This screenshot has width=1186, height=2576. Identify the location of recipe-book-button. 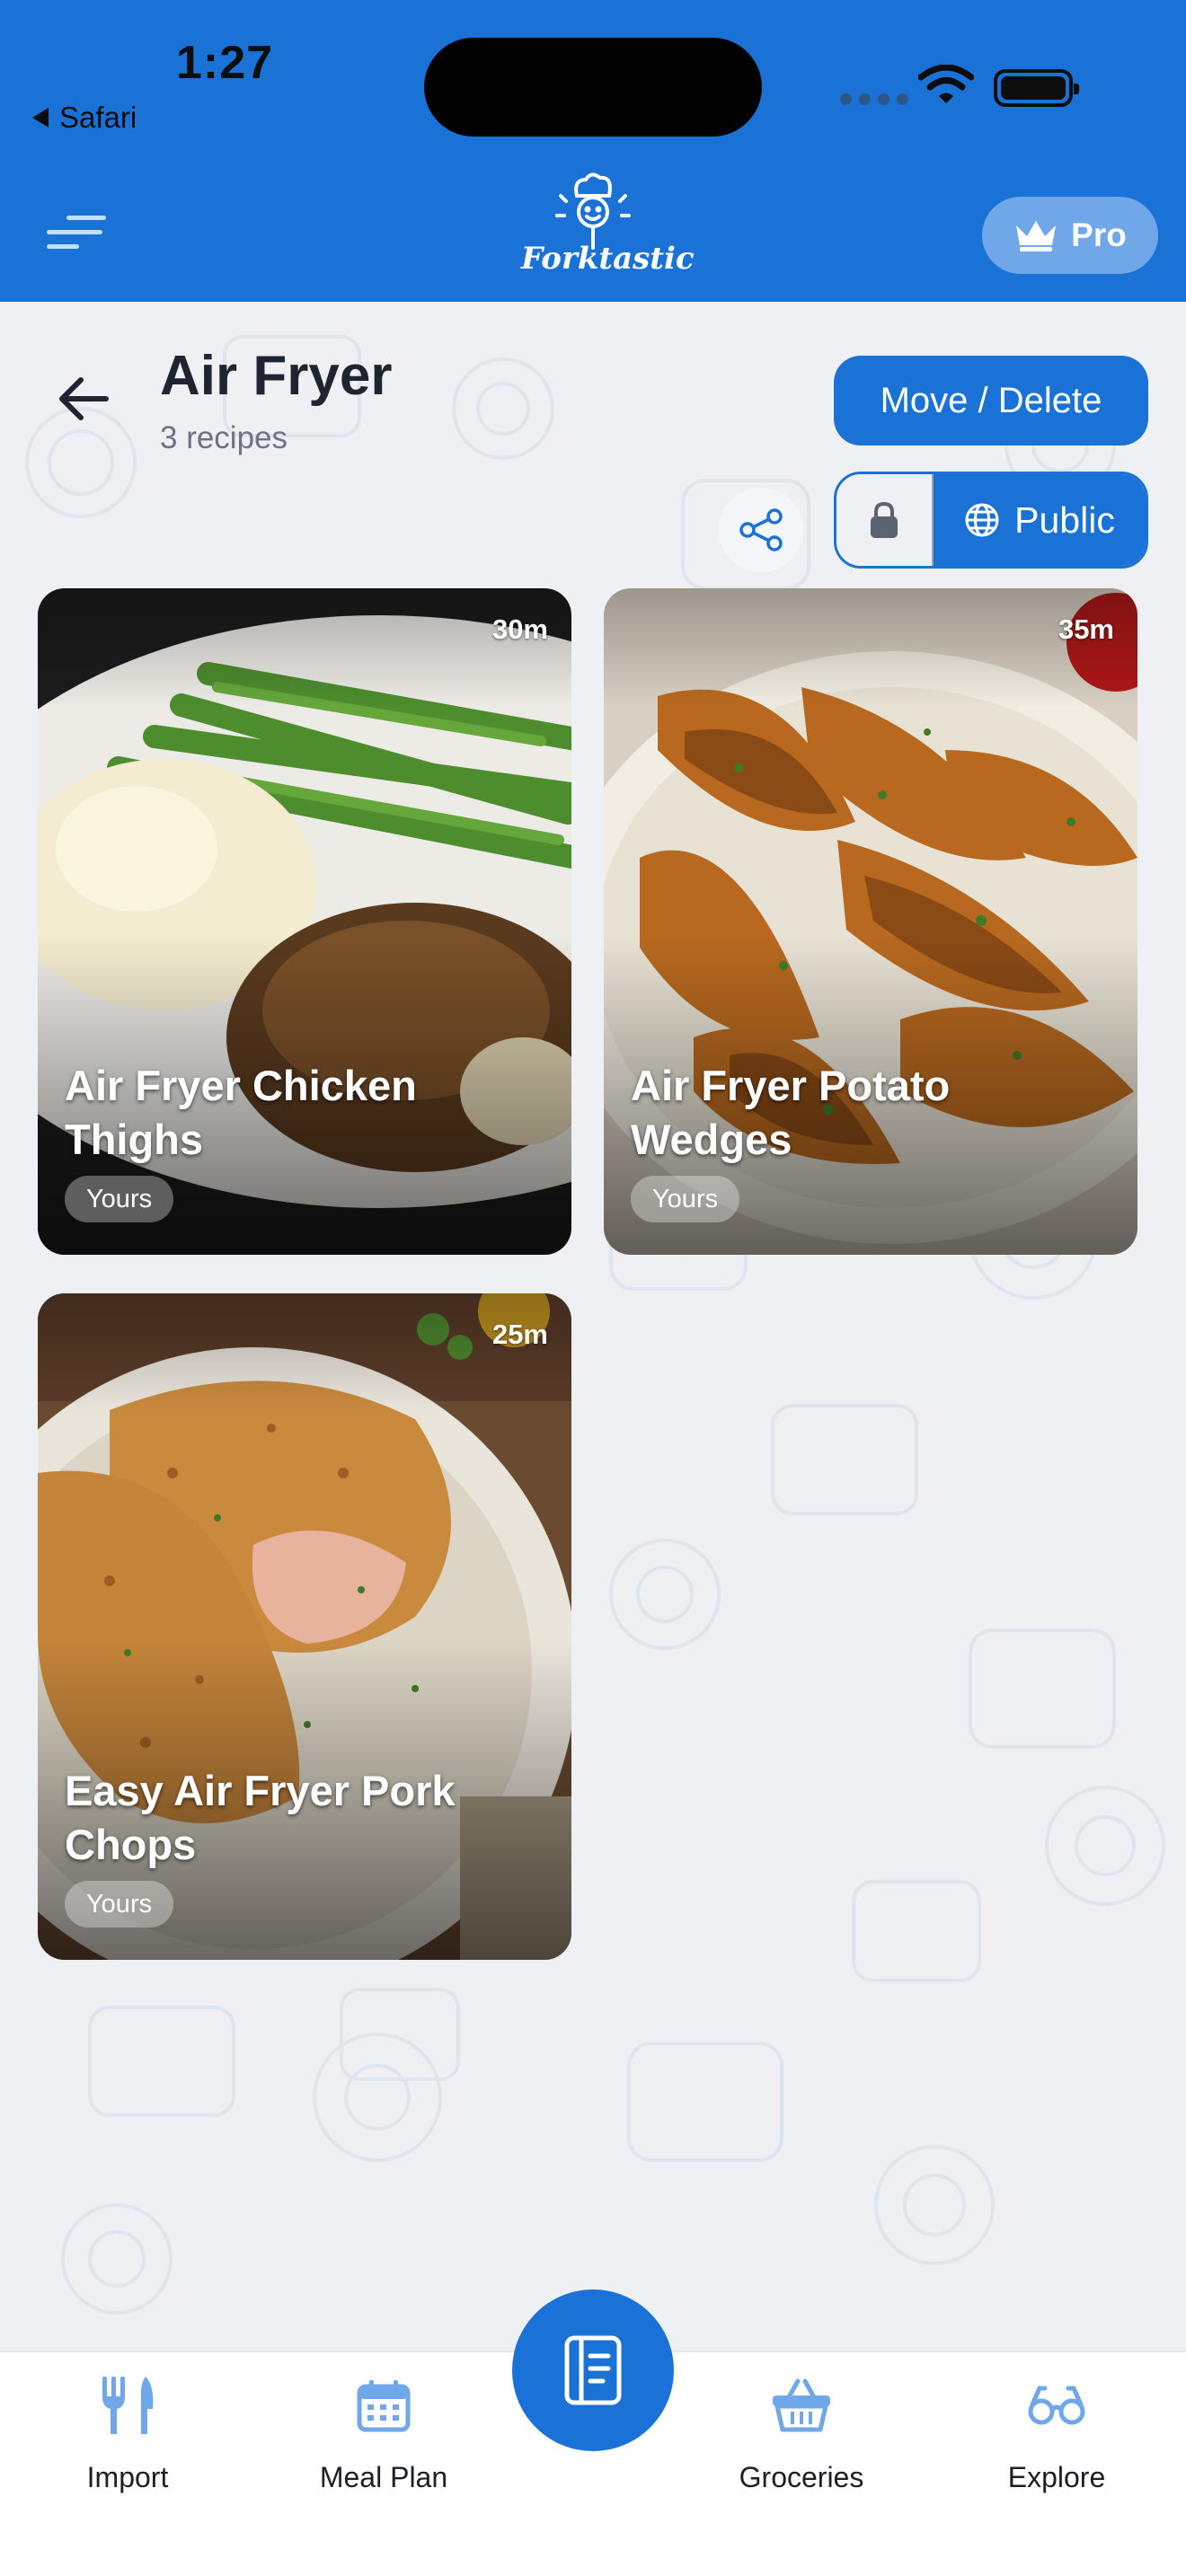
(593, 2370).